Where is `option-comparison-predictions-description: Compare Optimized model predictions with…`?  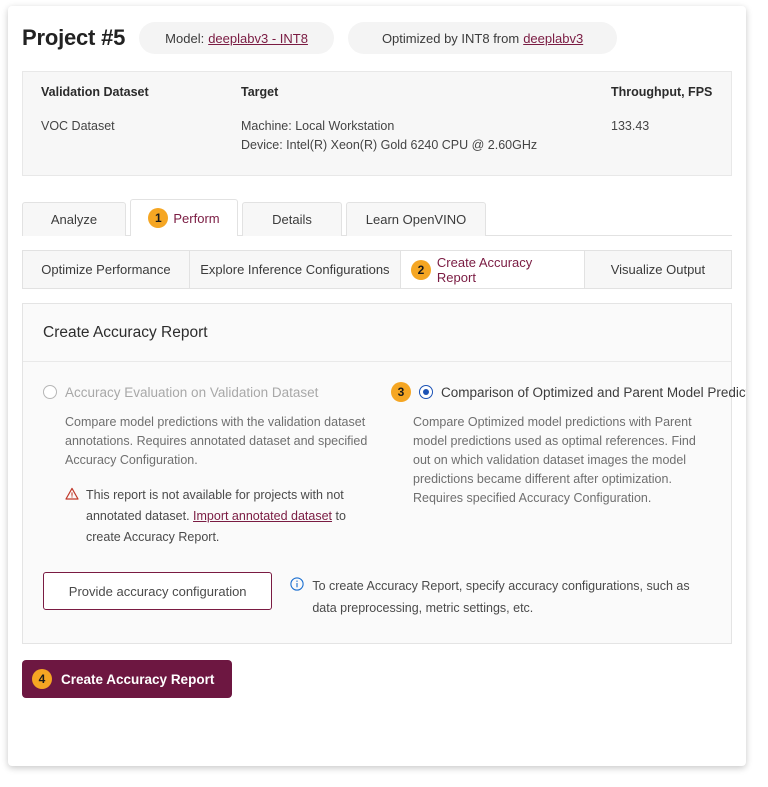 option-comparison-predictions-description: Compare Optimized model predictions with… is located at coordinates (554, 460).